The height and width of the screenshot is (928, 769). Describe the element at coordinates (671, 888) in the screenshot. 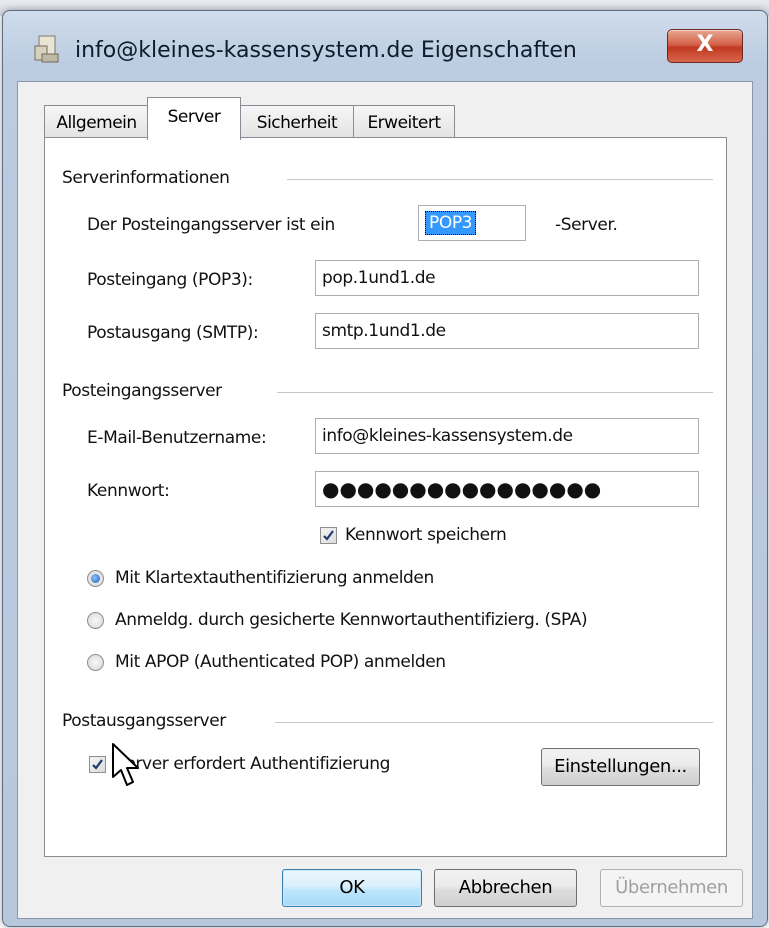

I see `apply-button: Übernehmen` at that location.